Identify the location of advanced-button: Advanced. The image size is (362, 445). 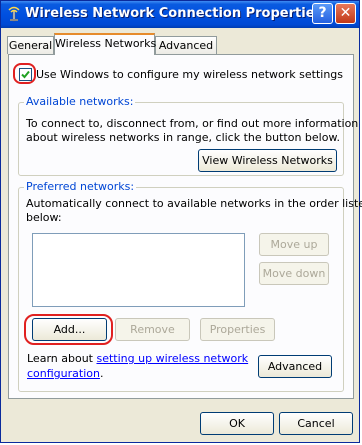
(295, 366).